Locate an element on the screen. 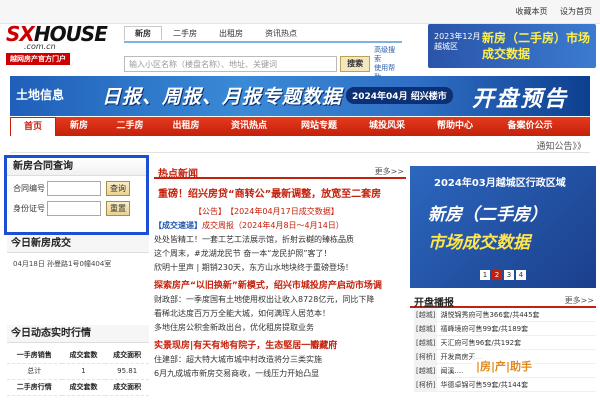  today-deals-panel: 今日新房成交 04月18日 孙曼路1号0幢404室 is located at coordinates (78, 275).